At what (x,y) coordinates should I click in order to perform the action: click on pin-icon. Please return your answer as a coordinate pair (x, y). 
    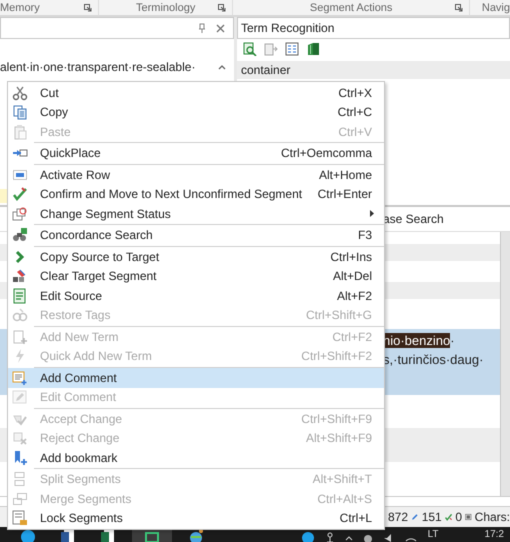
    Looking at the image, I should click on (202, 28).